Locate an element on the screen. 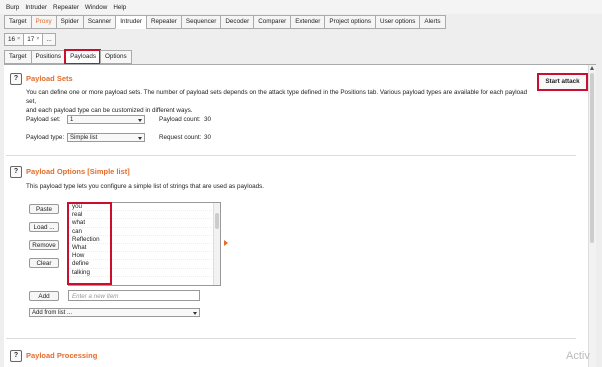 This screenshot has height=367, width=602. payload-options-title: Payload Options [Simple list] is located at coordinates (78, 171).